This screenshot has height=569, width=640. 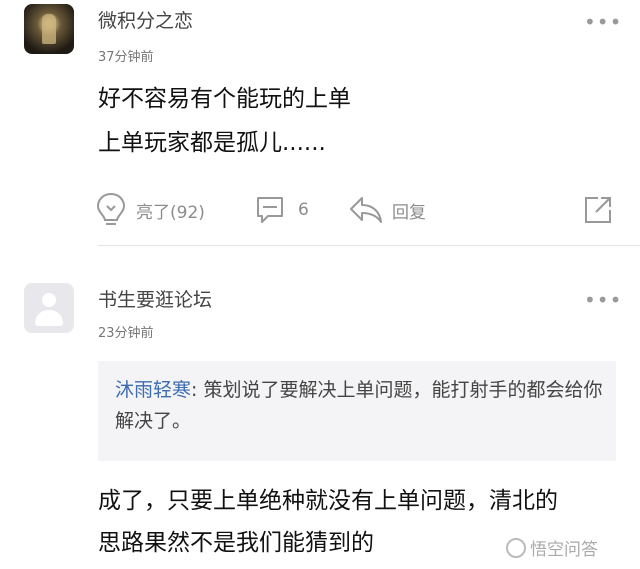 I want to click on default-avatar-icon, so click(x=49, y=300).